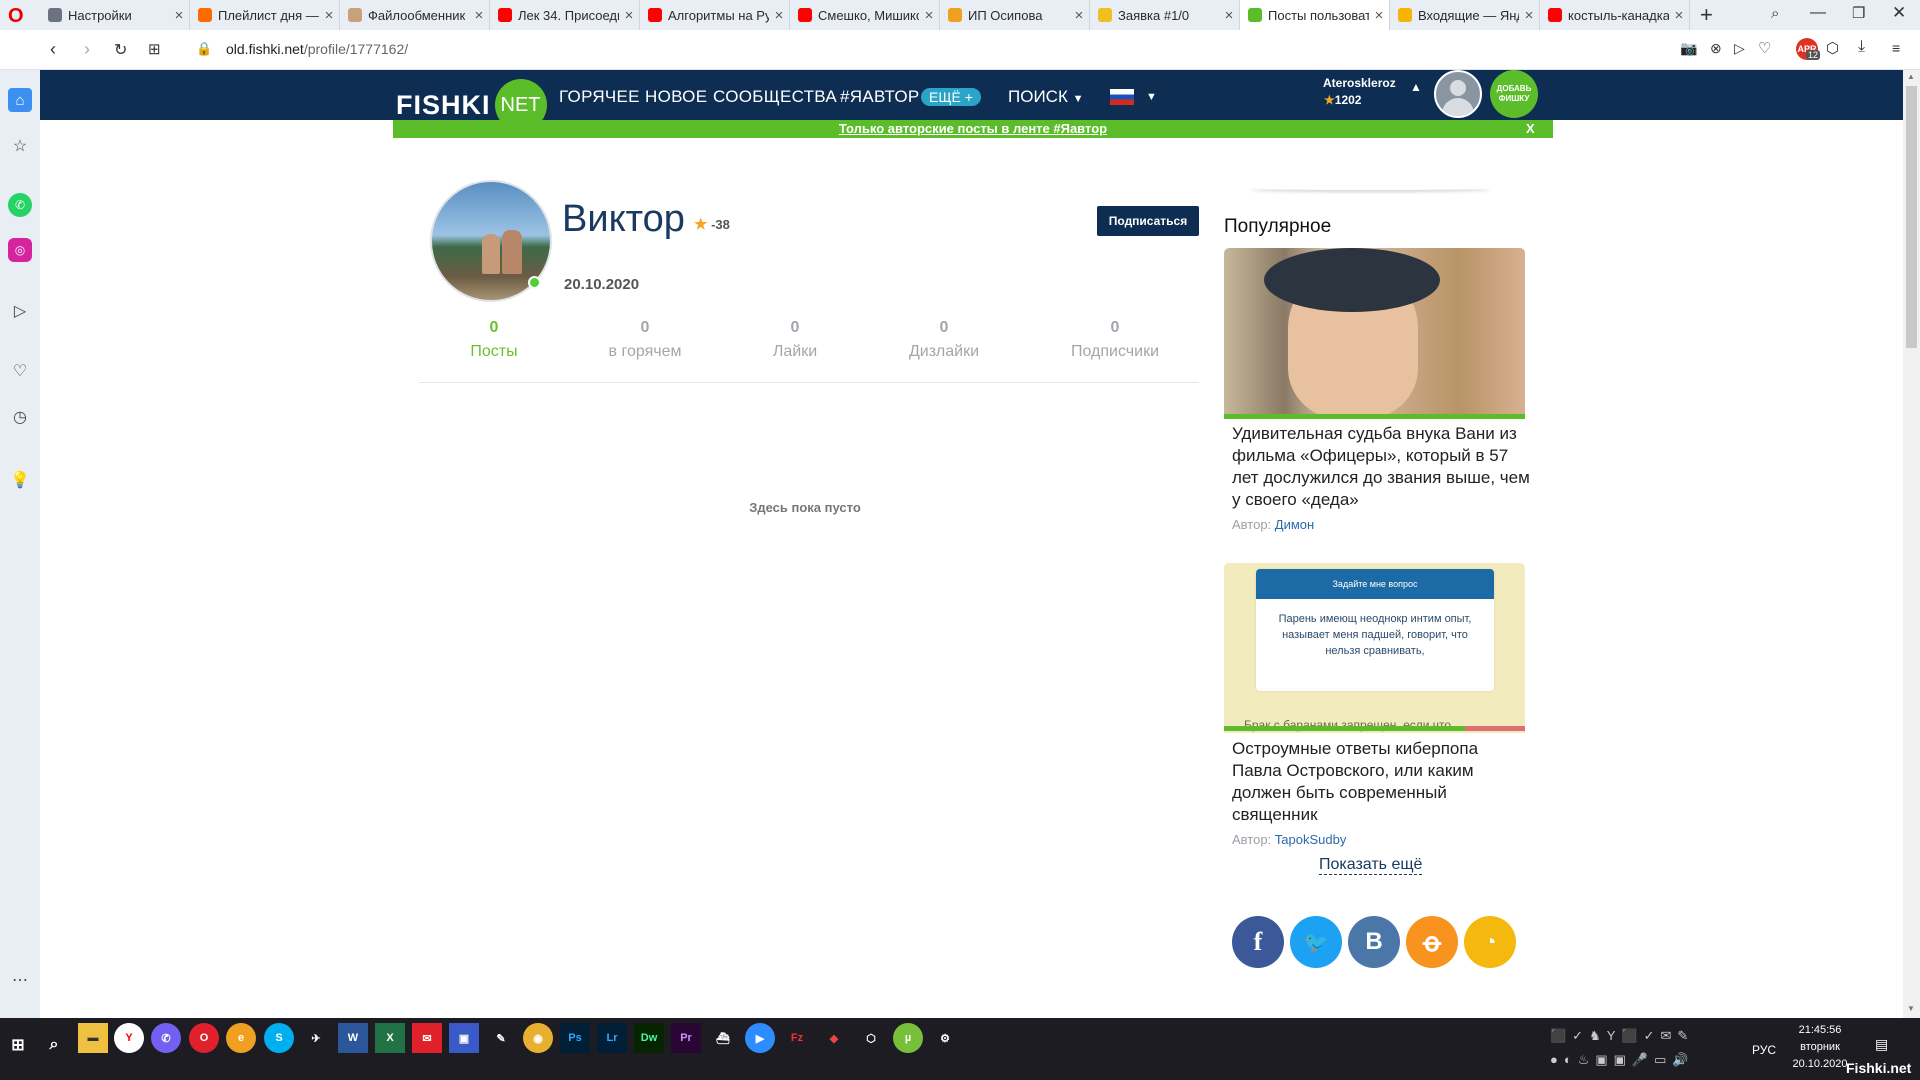 This screenshot has width=1920, height=1080. Describe the element at coordinates (775, 97) in the screenshot. I see `nav-communities: СООБЩЕСТВА` at that location.